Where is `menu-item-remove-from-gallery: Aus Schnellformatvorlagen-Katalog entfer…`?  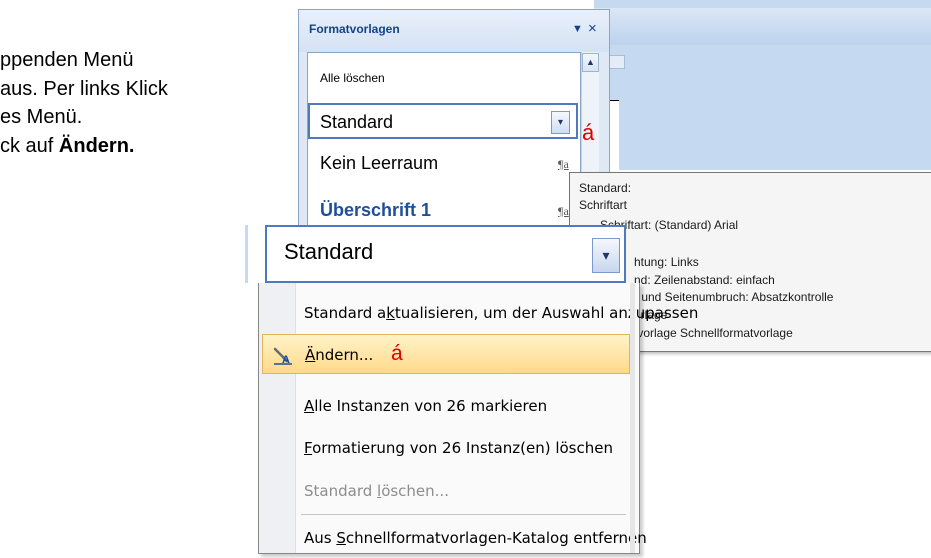
menu-item-remove-from-gallery: Aus Schnellformatvorlagen-Katalog entfer… is located at coordinates (454, 538).